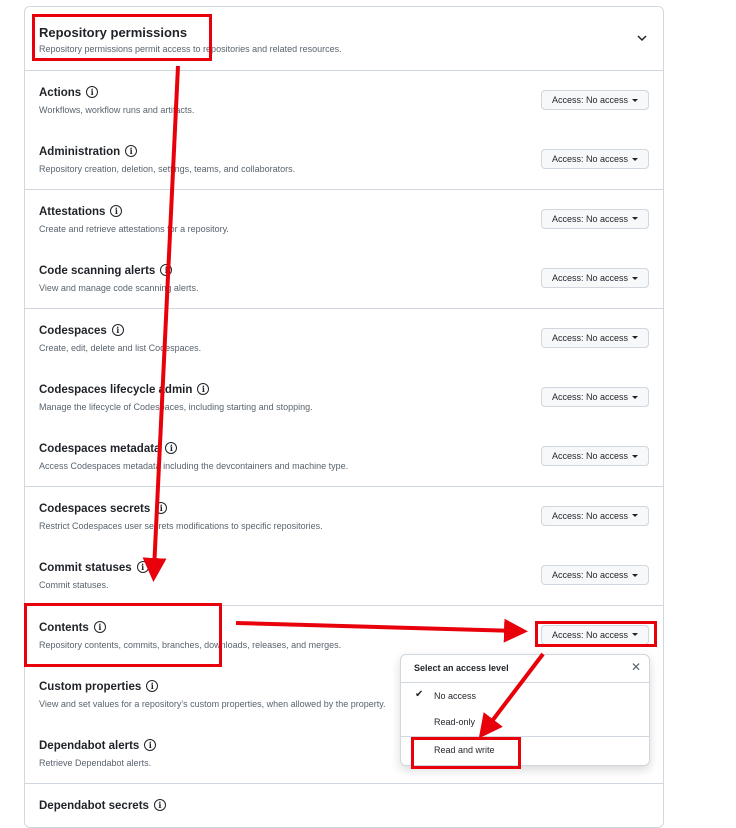 The width and height of the screenshot is (736, 828). What do you see at coordinates (381, 630) in the screenshot?
I see `arrow-to-access-button` at bounding box center [381, 630].